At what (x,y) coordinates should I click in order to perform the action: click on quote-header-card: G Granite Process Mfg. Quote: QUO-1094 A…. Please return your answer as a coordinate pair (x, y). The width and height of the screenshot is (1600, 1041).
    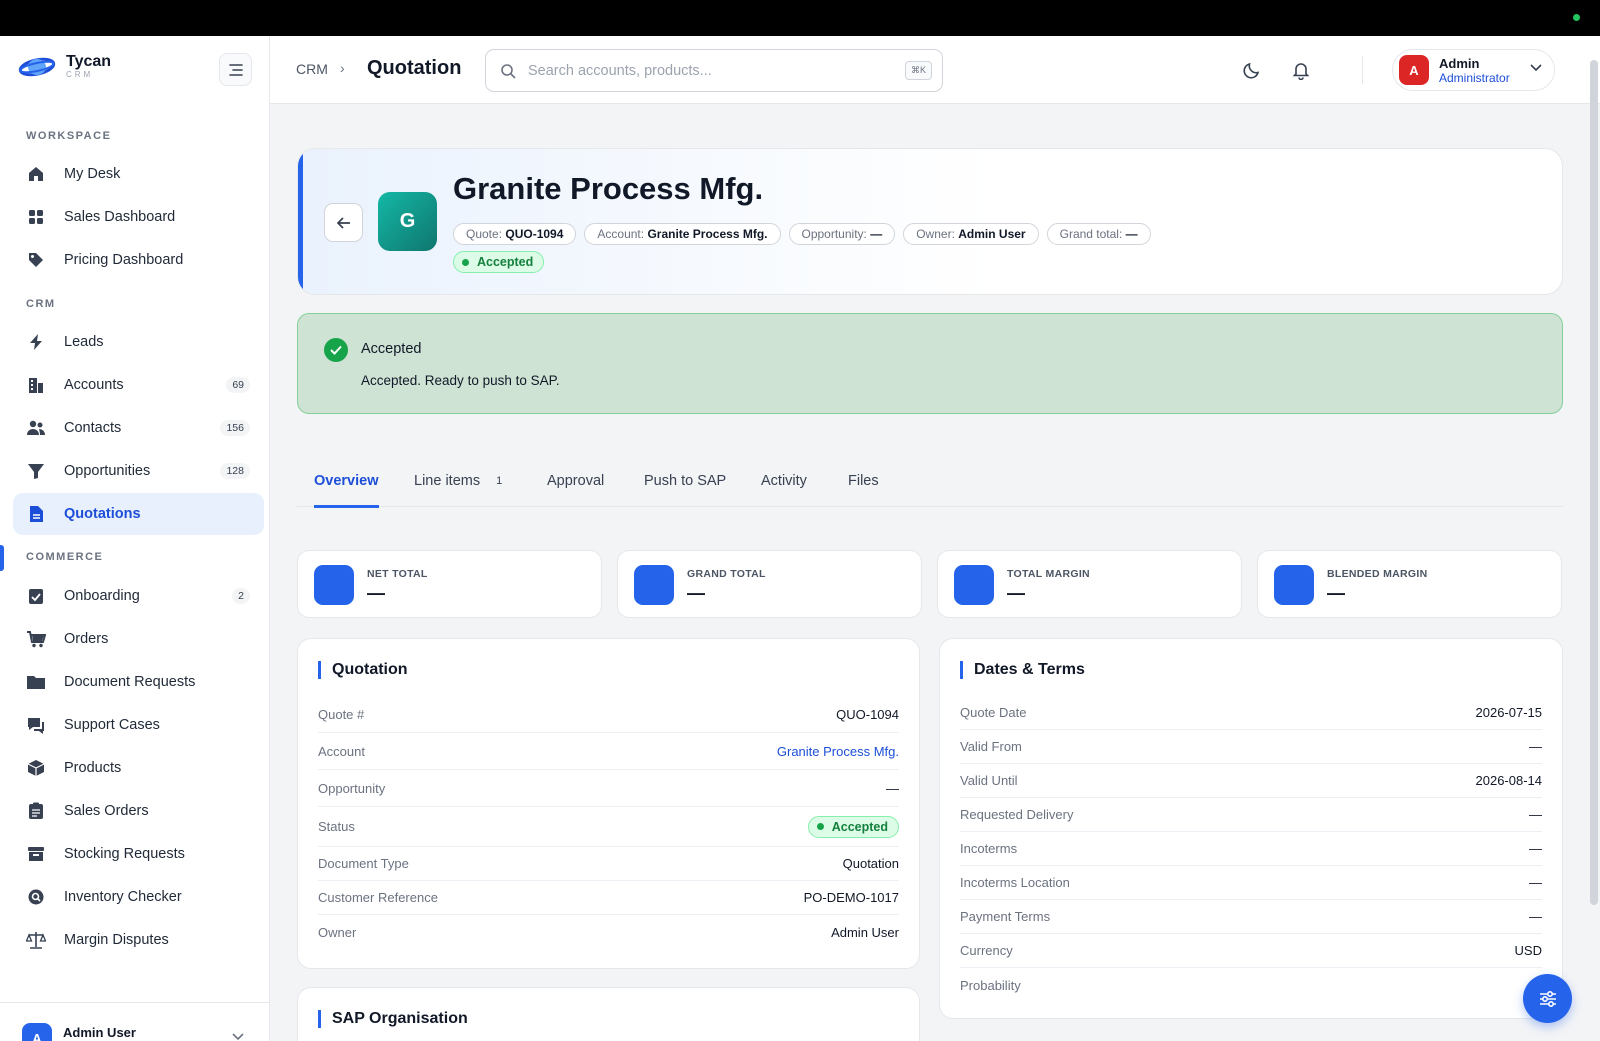
    Looking at the image, I should click on (930, 221).